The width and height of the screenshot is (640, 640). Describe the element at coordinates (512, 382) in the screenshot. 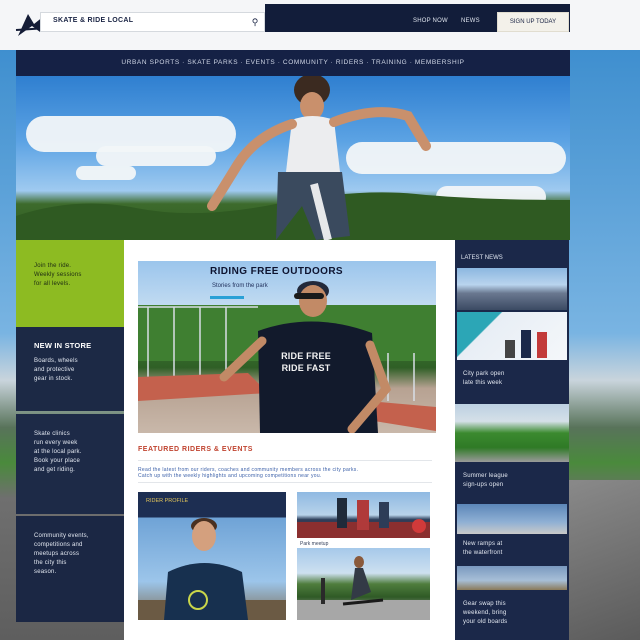

I see `news-item: City park open late this week` at that location.